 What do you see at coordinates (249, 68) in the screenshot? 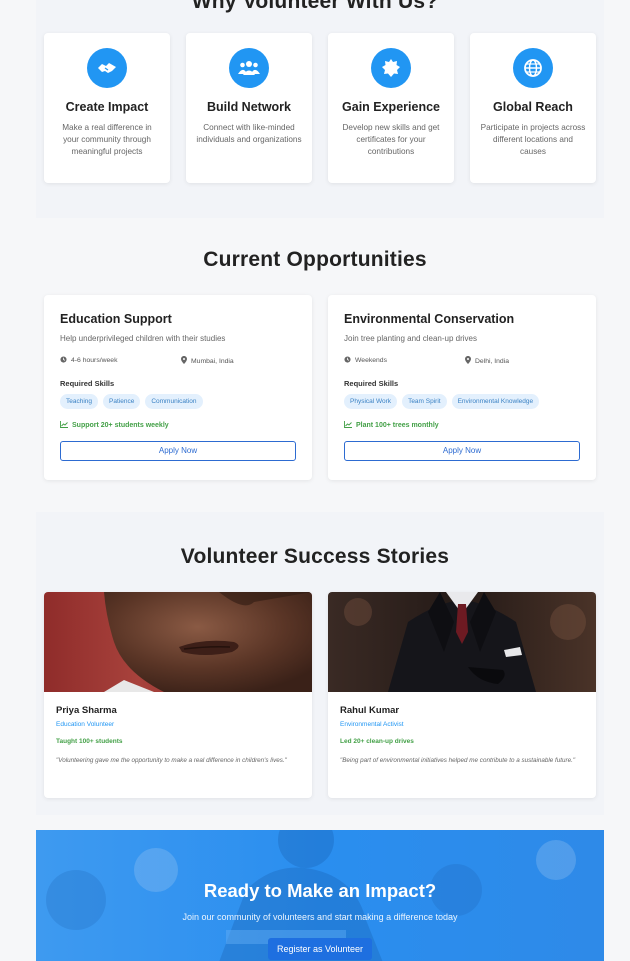
I see `users-icon` at bounding box center [249, 68].